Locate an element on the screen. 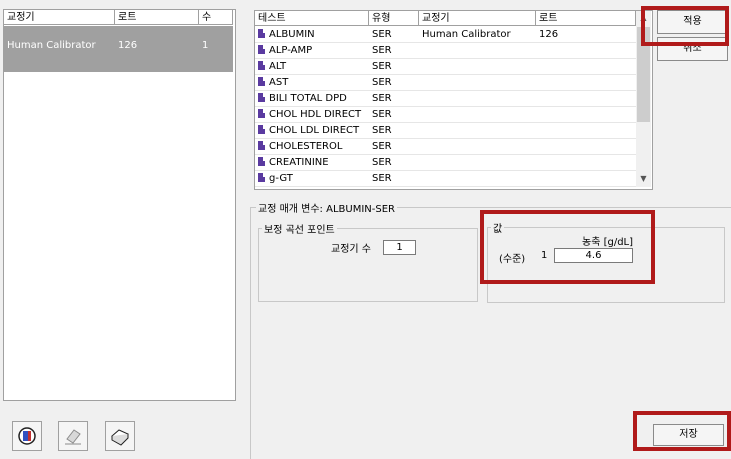 This screenshot has width=731, height=459. column-header-type: 유형 is located at coordinates (394, 18).